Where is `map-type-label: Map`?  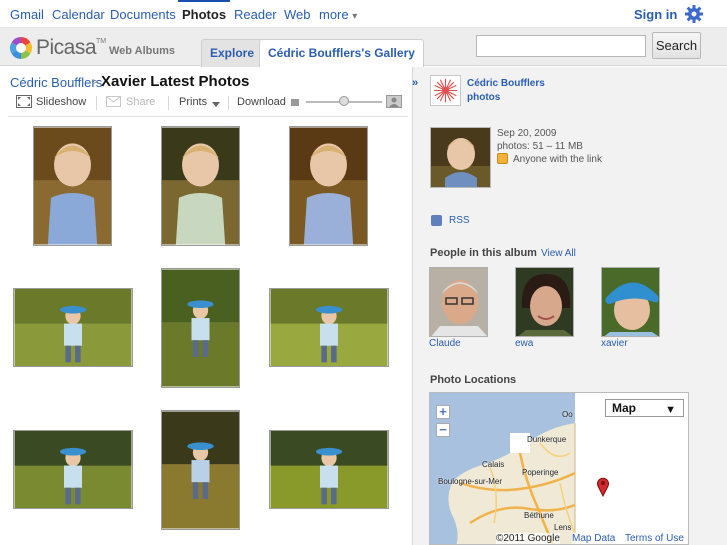 map-type-label: Map is located at coordinates (624, 408).